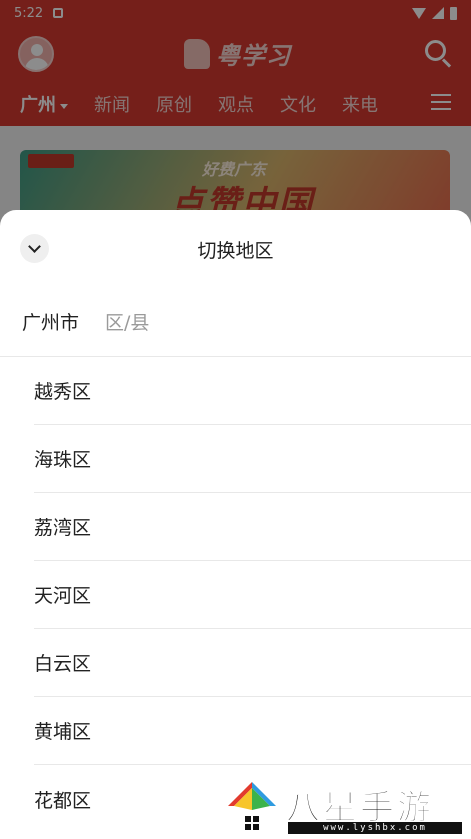 The image size is (471, 839). I want to click on district-item: 天河区, so click(252, 595).